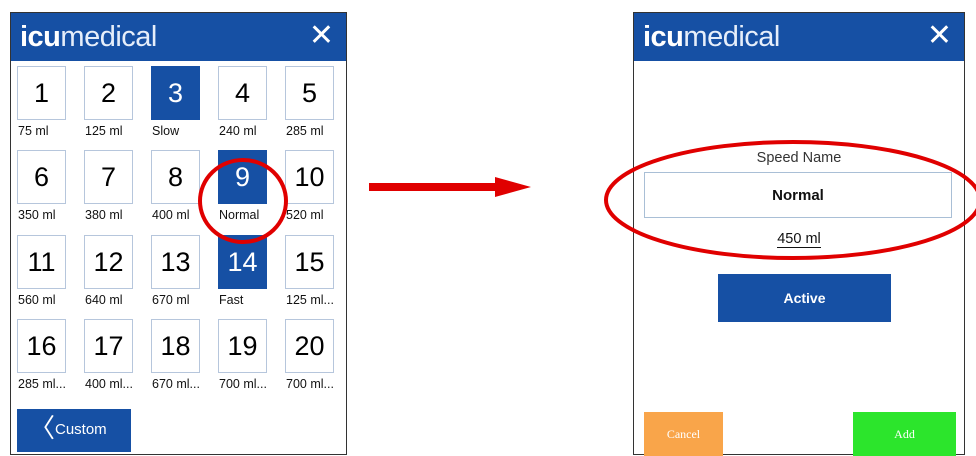  What do you see at coordinates (41, 346) in the screenshot?
I see `speed-tile-16: 16` at bounding box center [41, 346].